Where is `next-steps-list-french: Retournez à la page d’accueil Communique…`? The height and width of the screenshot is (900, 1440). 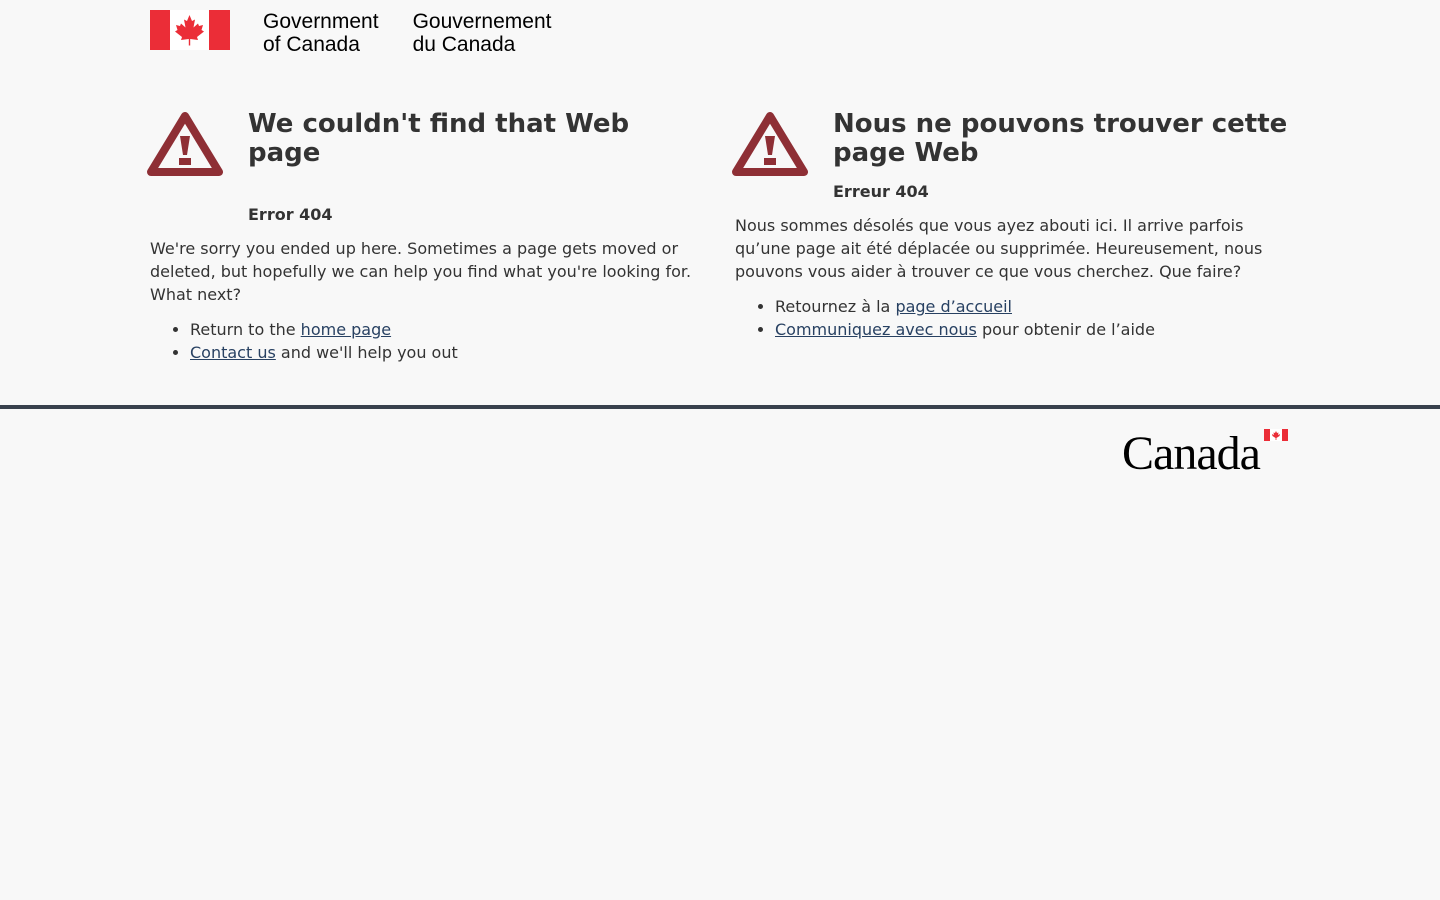 next-steps-list-french: Retournez à la page d’accueil Communique… is located at coordinates (1013, 318).